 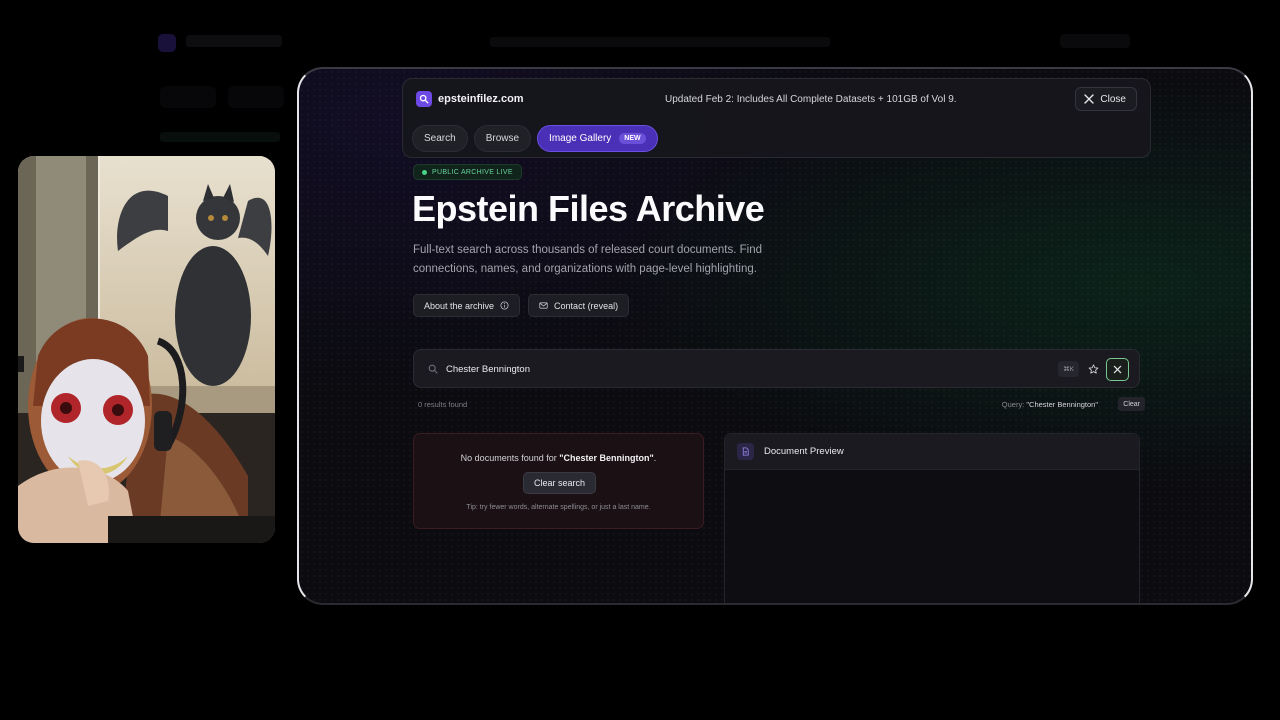 What do you see at coordinates (1062, 404) in the screenshot?
I see `query-value: "Chester Bennington"` at bounding box center [1062, 404].